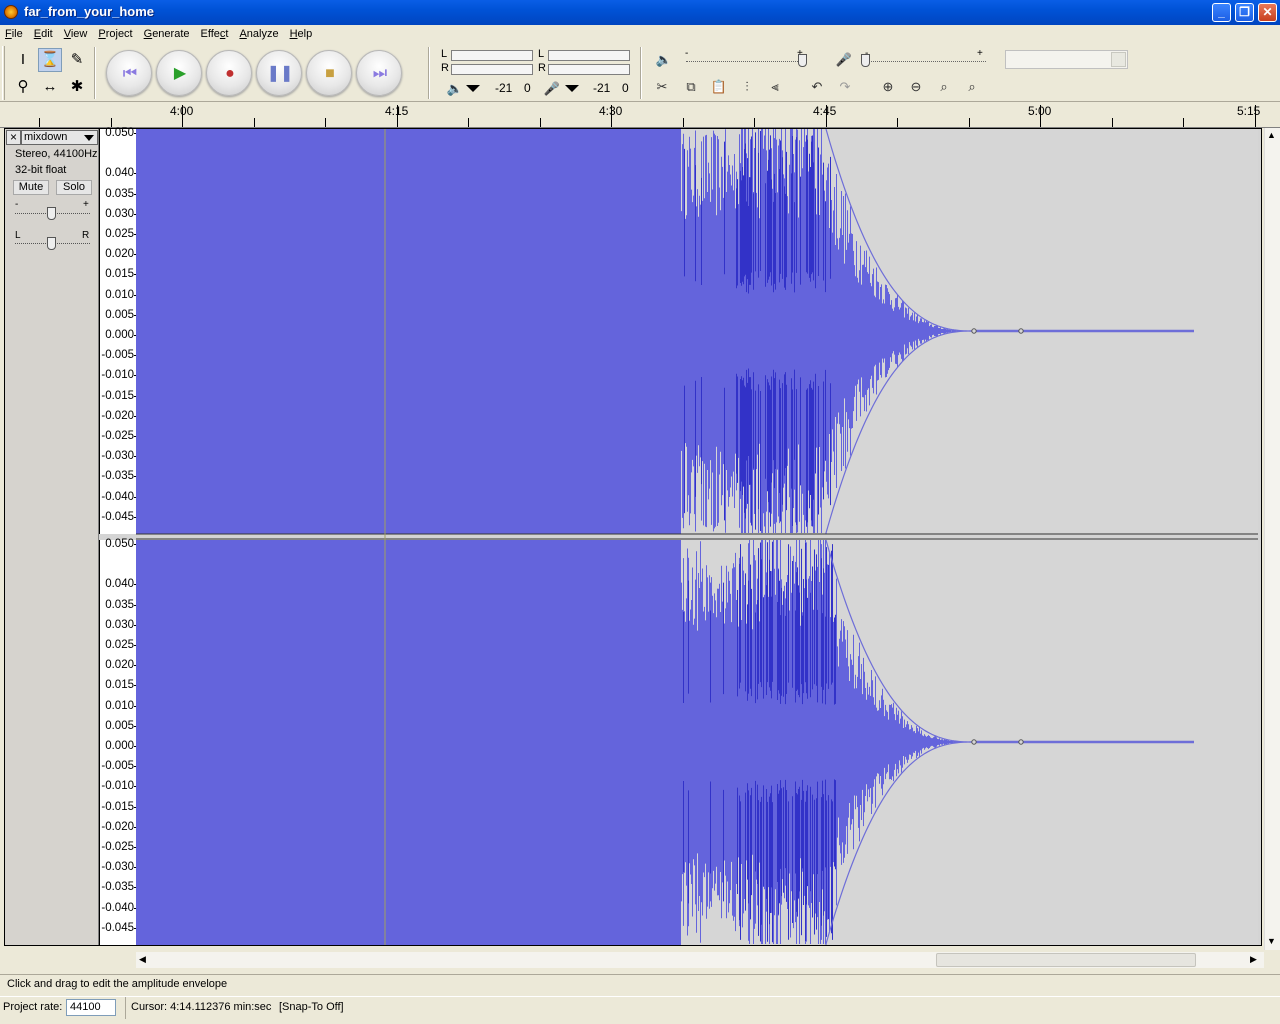  Describe the element at coordinates (1253, 959) in the screenshot. I see `scroll-right-icon: ▶` at that location.